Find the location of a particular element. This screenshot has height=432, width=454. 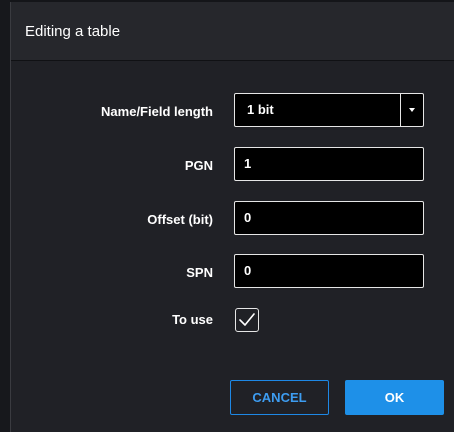

offset-bit-input: 0 is located at coordinates (329, 218).